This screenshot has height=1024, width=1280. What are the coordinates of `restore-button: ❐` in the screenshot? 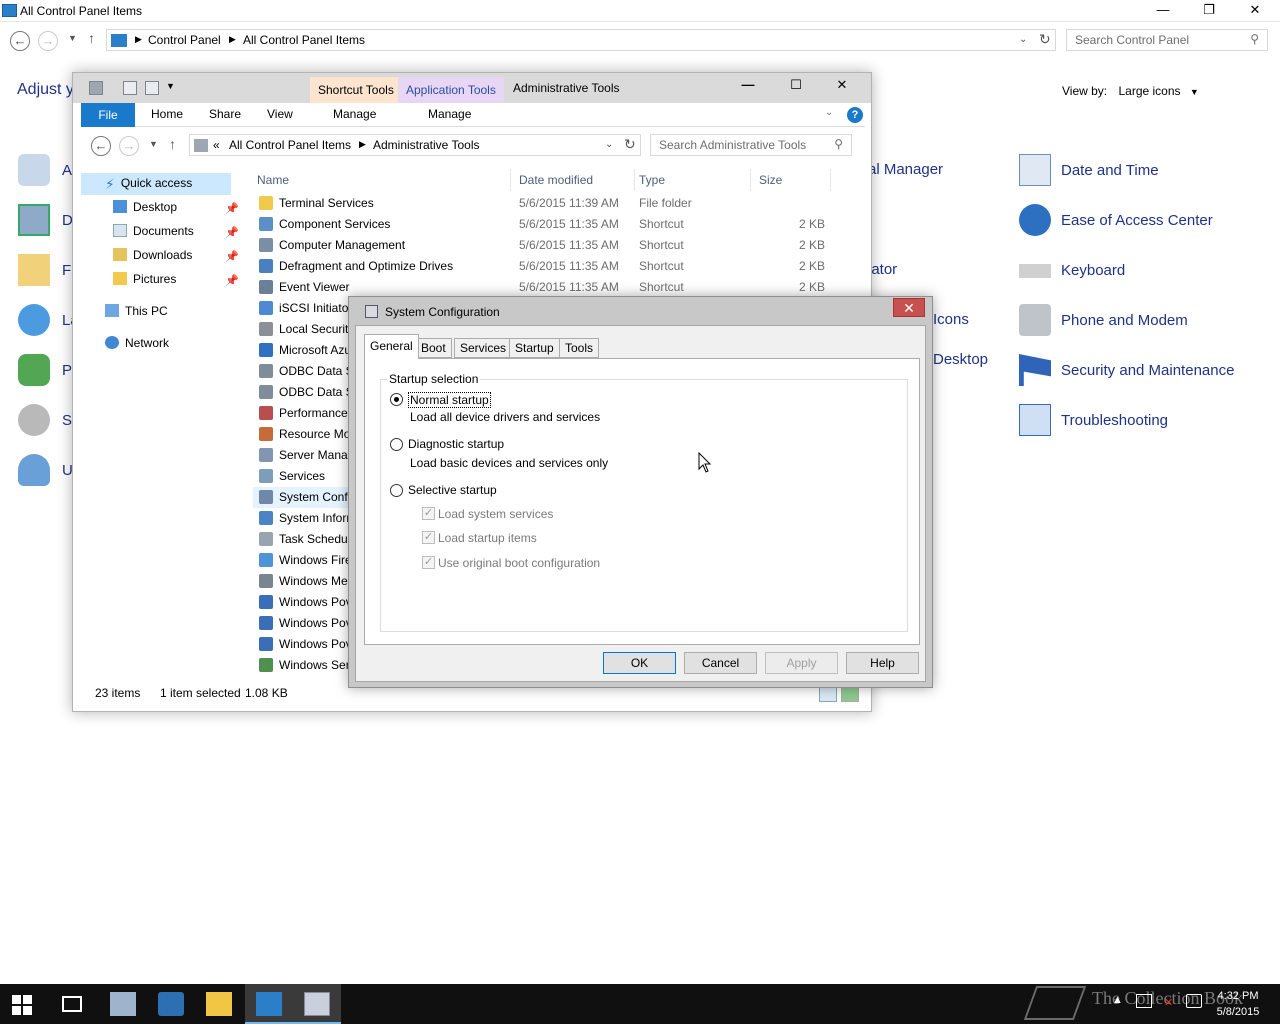 It's located at (1209, 10).